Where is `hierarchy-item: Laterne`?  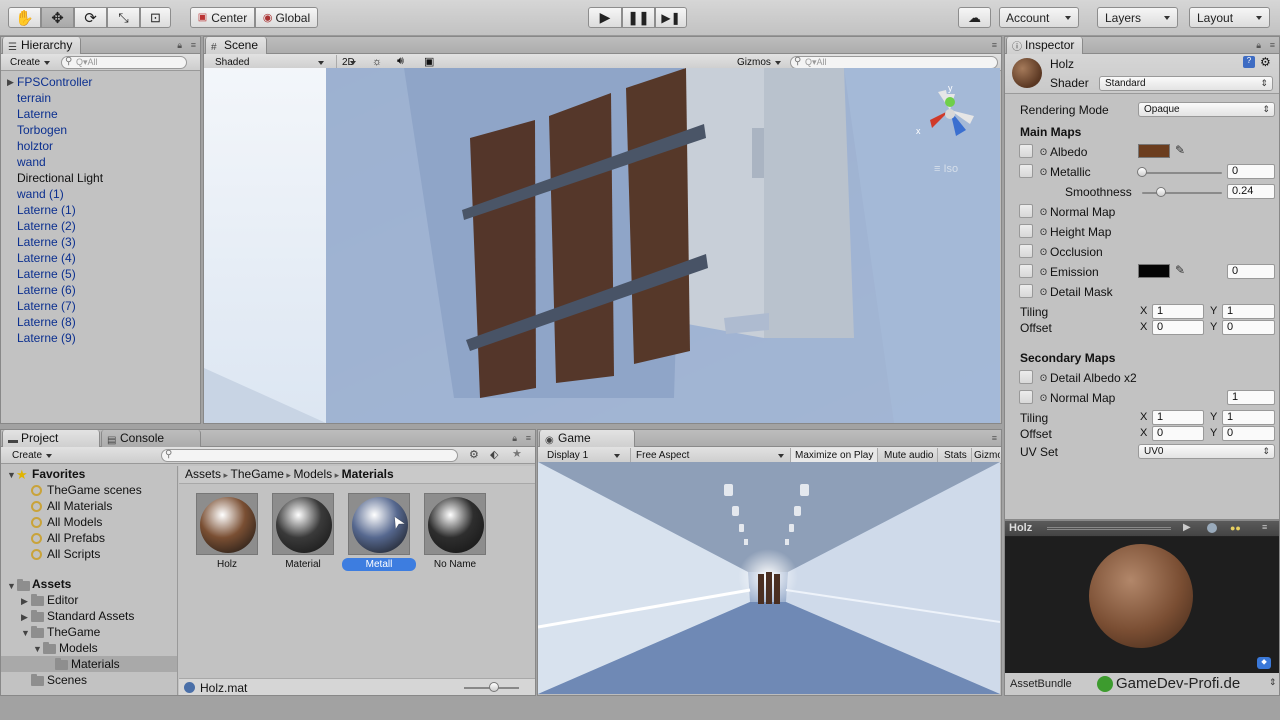 hierarchy-item: Laterne is located at coordinates (37, 114).